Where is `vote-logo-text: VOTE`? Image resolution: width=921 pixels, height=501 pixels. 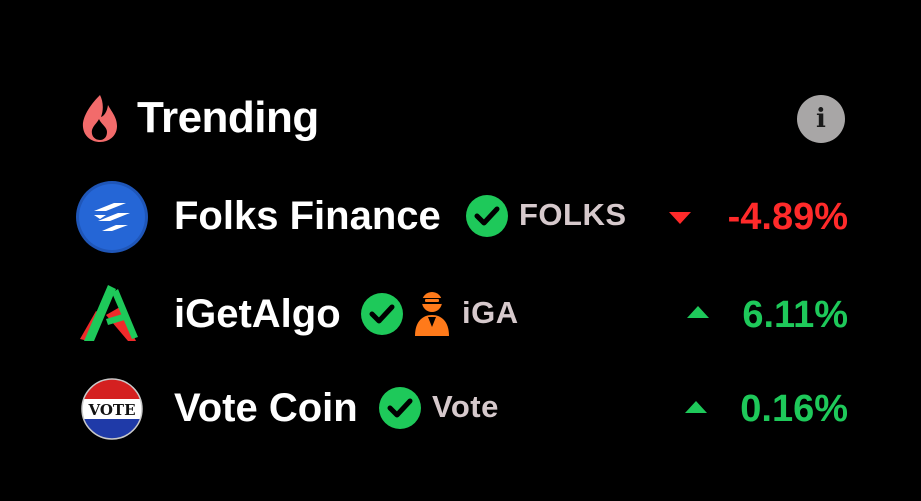
vote-logo-text: VOTE is located at coordinates (111, 410).